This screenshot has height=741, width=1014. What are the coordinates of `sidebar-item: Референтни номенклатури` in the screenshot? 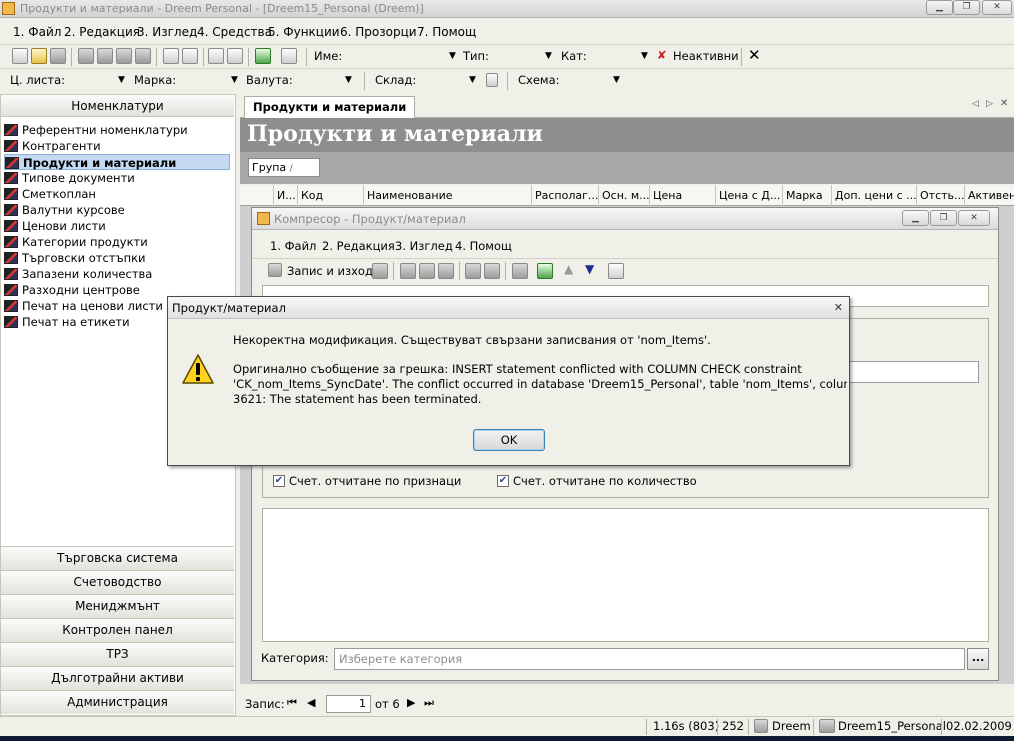 It's located at (117, 130).